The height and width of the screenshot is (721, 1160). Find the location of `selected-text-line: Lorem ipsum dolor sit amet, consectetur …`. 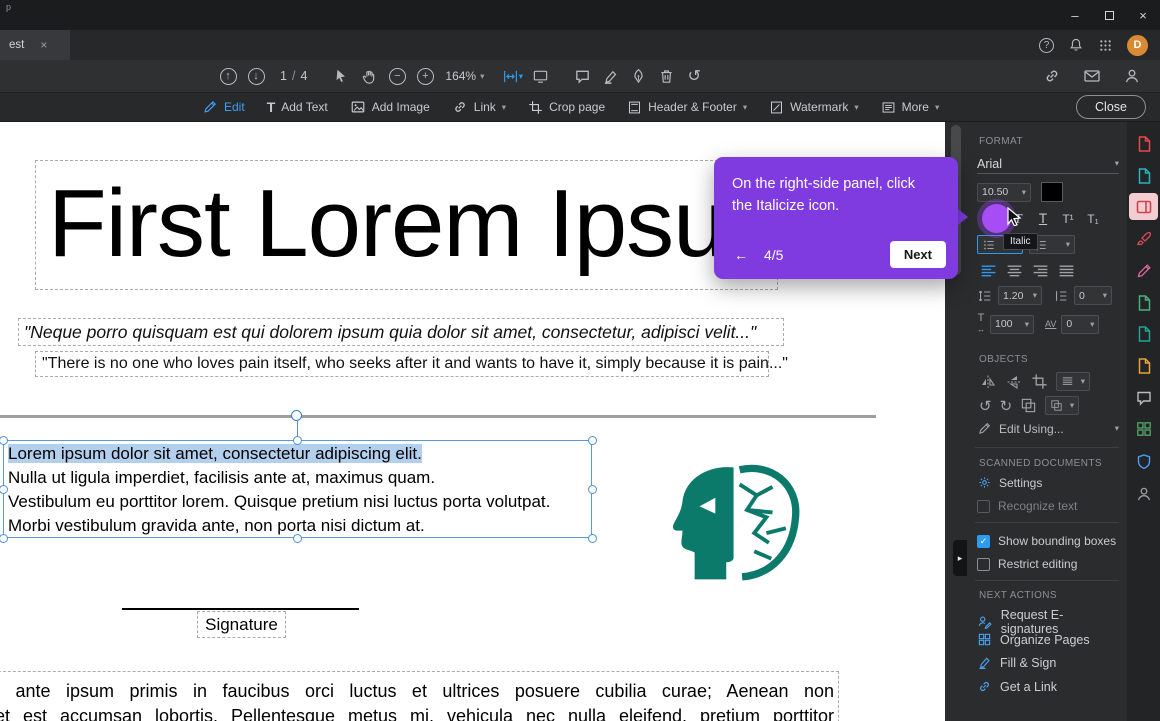

selected-text-line: Lorem ipsum dolor sit amet, consectetur … is located at coordinates (215, 453).